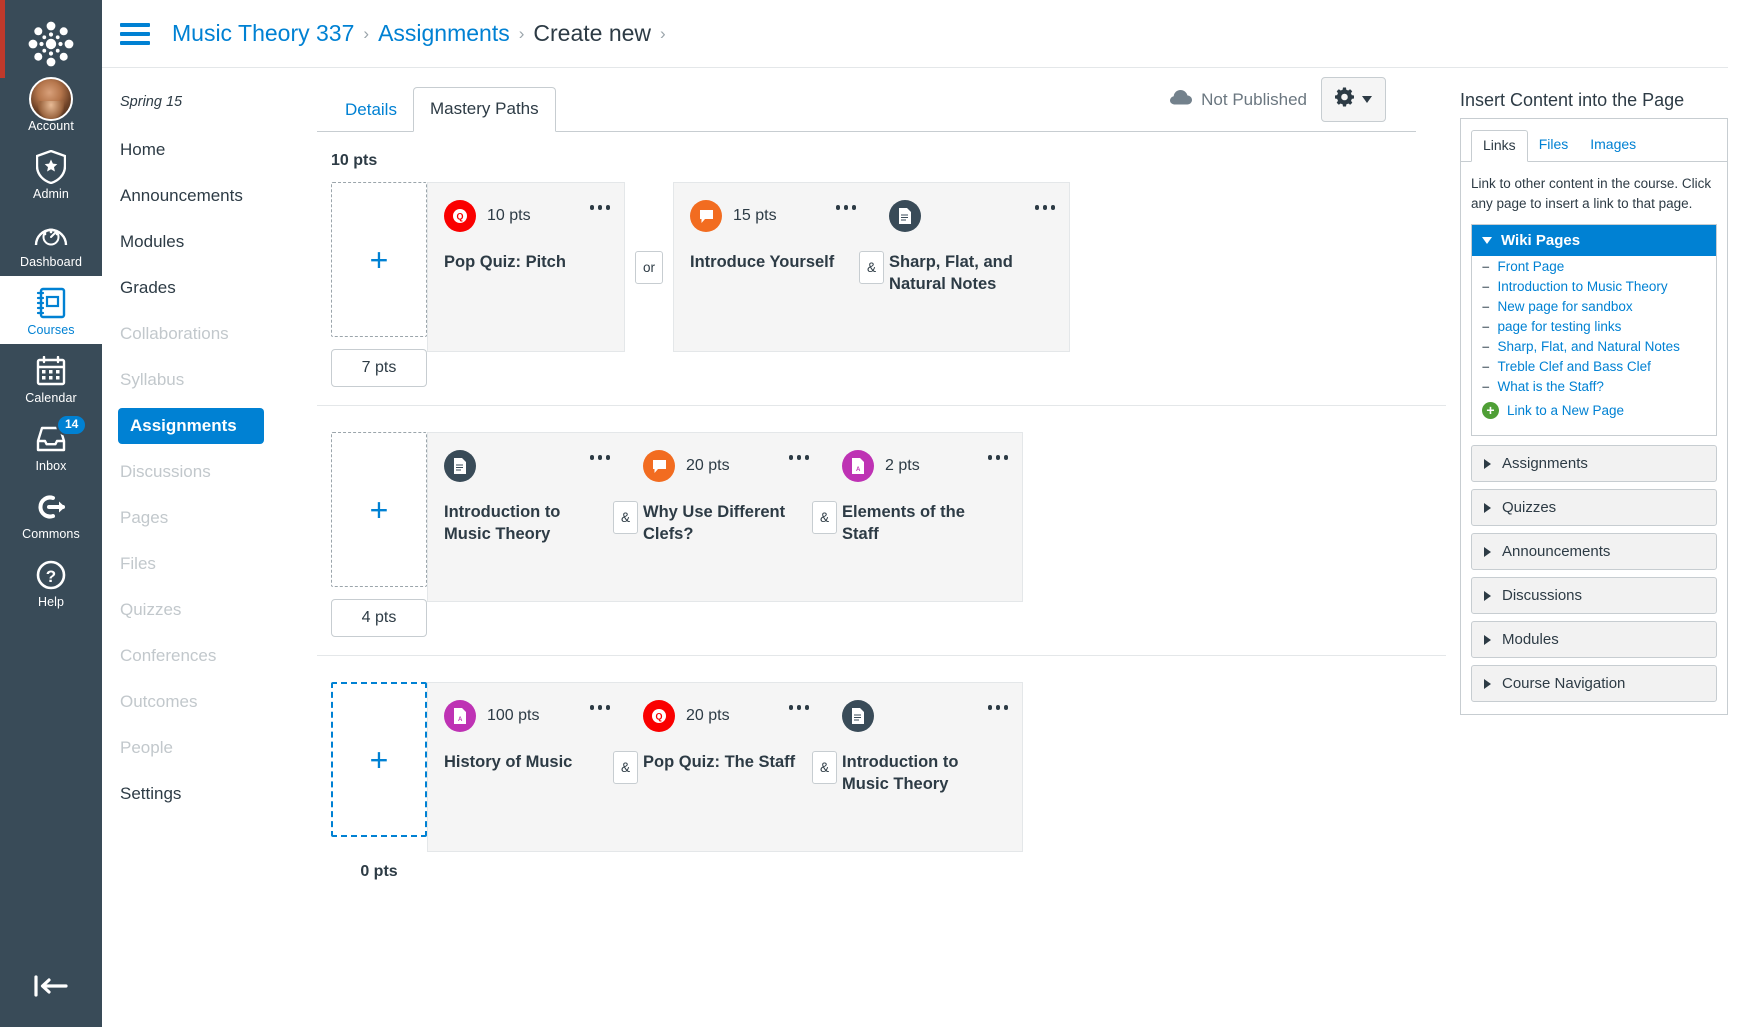 The width and height of the screenshot is (1750, 1027). I want to click on accordion-modules: Modules, so click(1594, 640).